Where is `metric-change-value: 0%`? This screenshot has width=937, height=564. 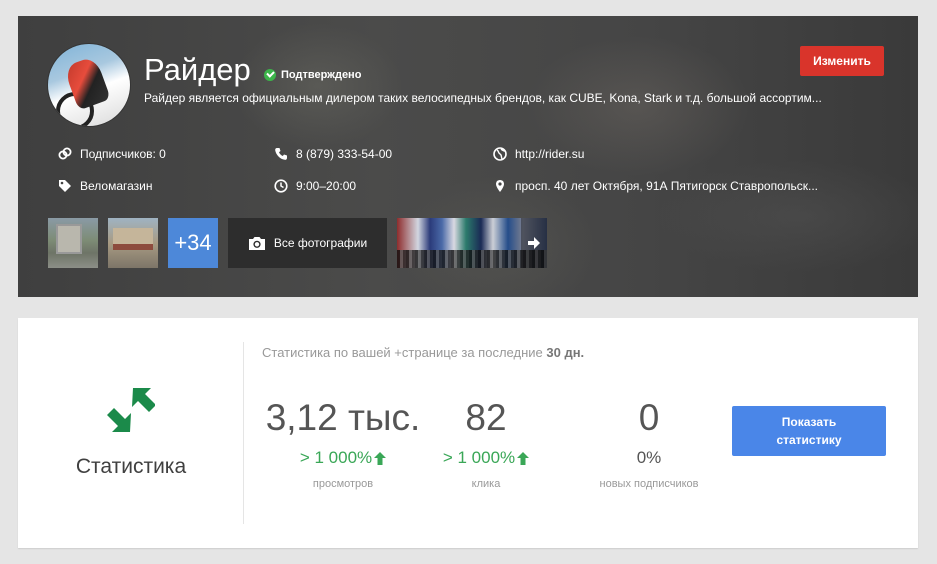 metric-change-value: 0% is located at coordinates (649, 457).